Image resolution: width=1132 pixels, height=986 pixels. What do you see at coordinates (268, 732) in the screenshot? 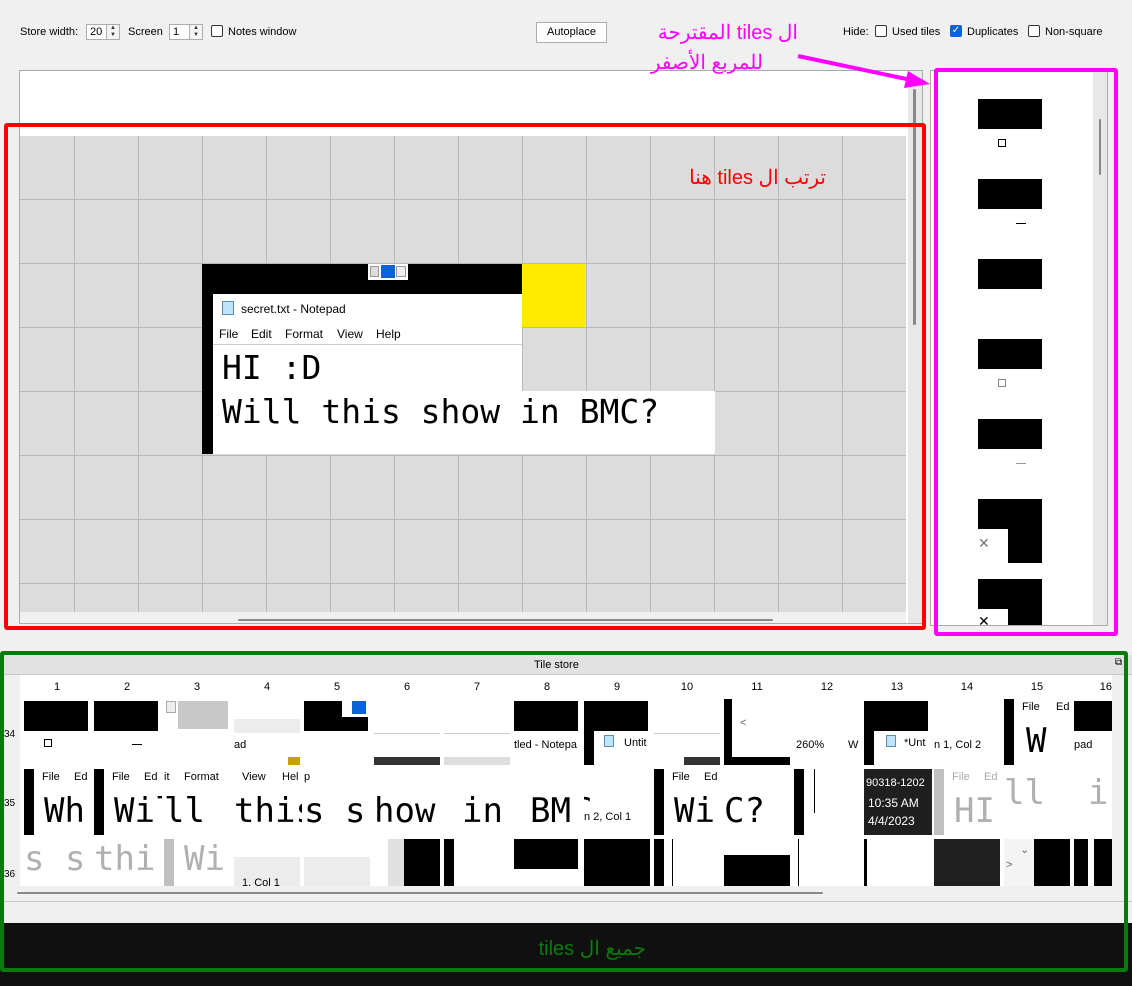
I see `store-tile: ad` at bounding box center [268, 732].